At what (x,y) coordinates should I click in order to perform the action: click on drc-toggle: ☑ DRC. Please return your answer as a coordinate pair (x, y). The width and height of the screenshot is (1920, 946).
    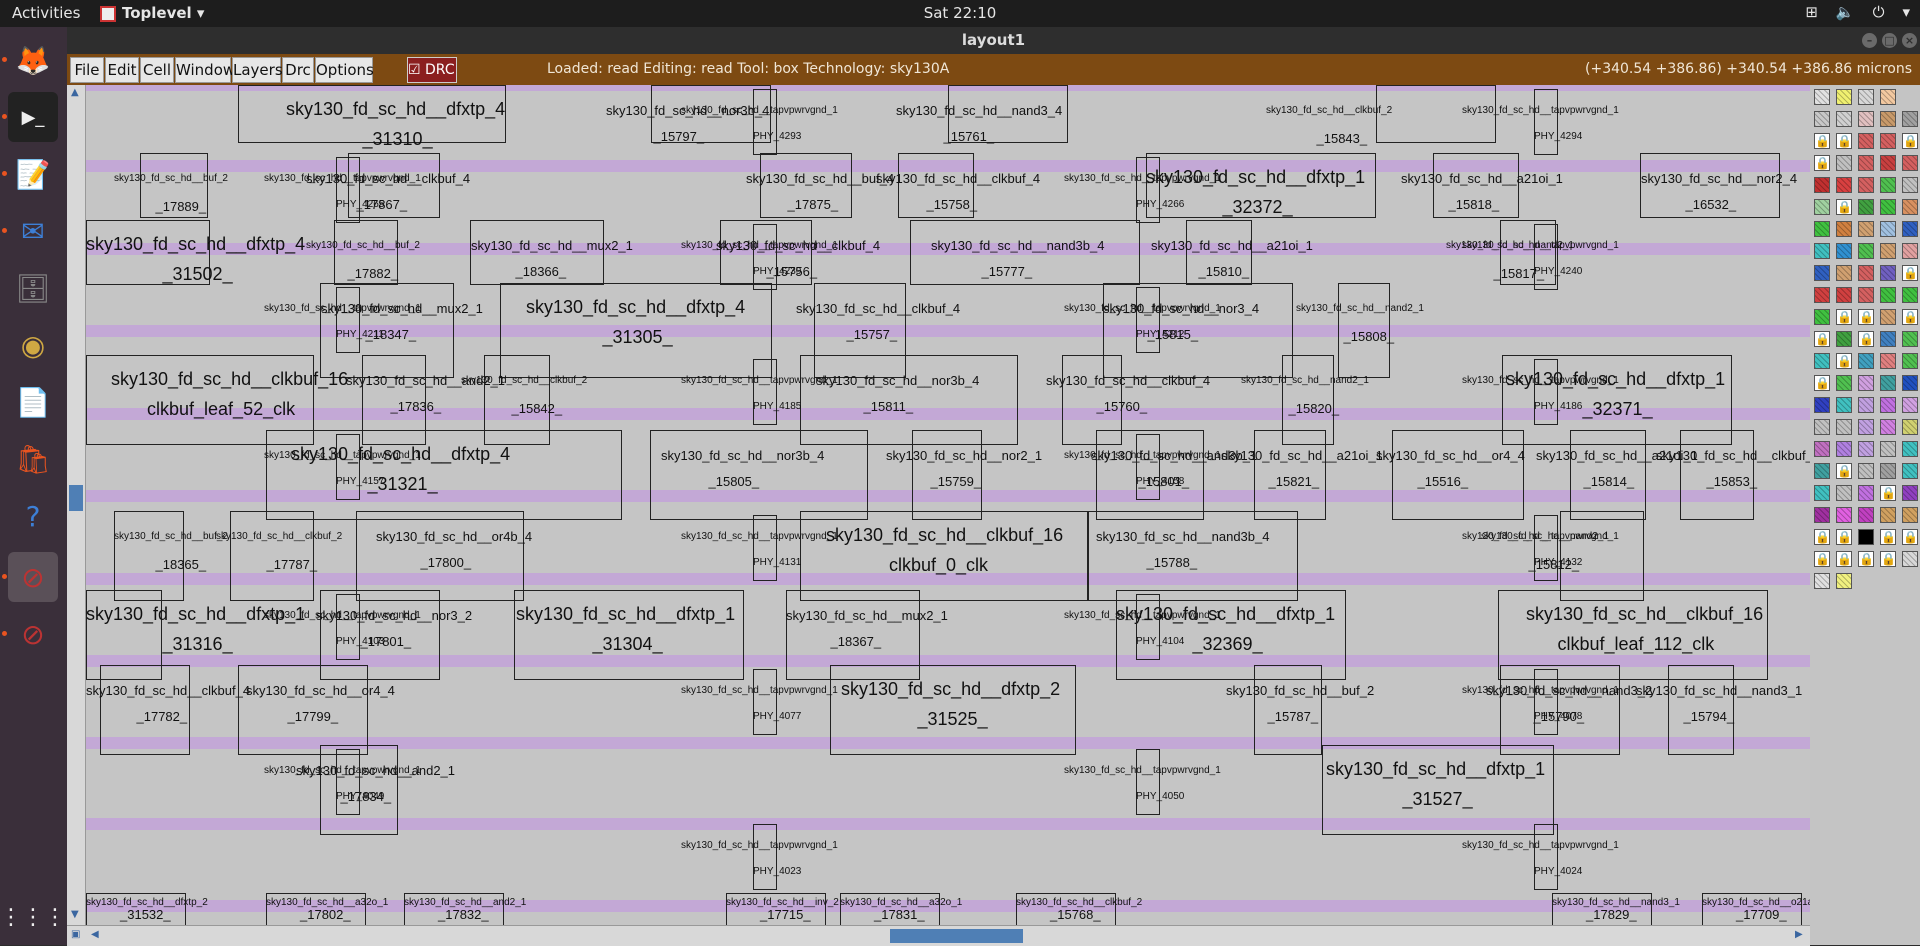
    Looking at the image, I should click on (432, 70).